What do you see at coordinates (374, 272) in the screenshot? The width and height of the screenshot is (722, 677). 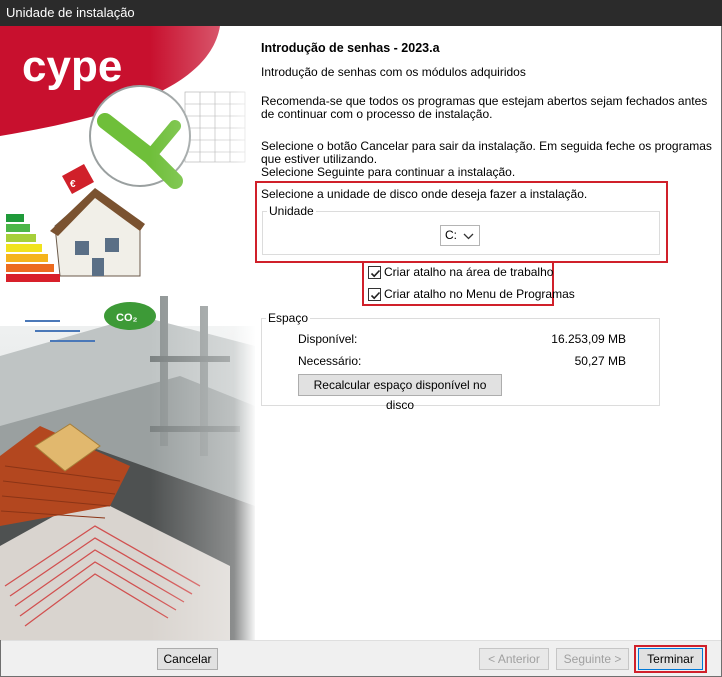 I see `desktop-shortcut-checkbox` at bounding box center [374, 272].